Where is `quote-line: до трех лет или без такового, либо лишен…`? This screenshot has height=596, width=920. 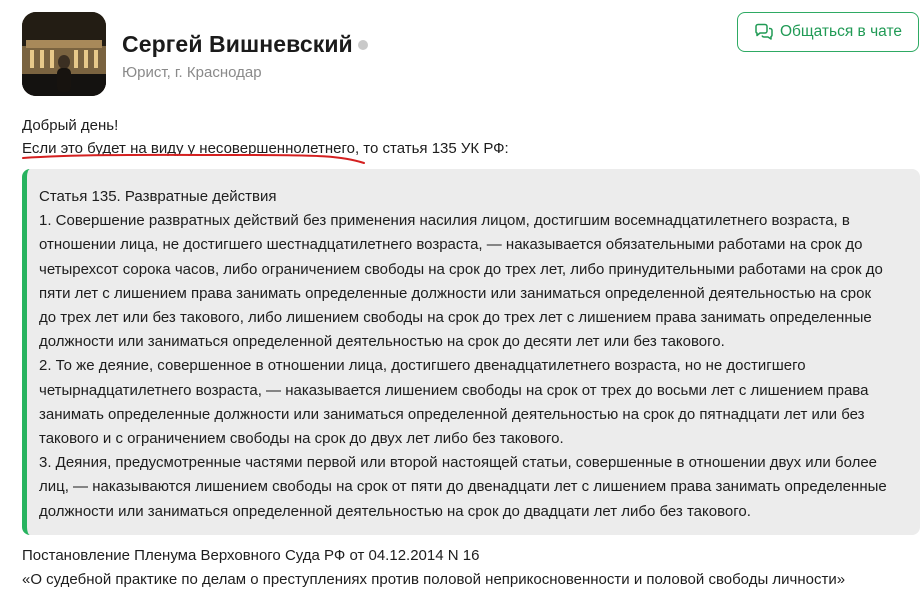 quote-line: до трех лет или без такового, либо лишен… is located at coordinates (455, 318).